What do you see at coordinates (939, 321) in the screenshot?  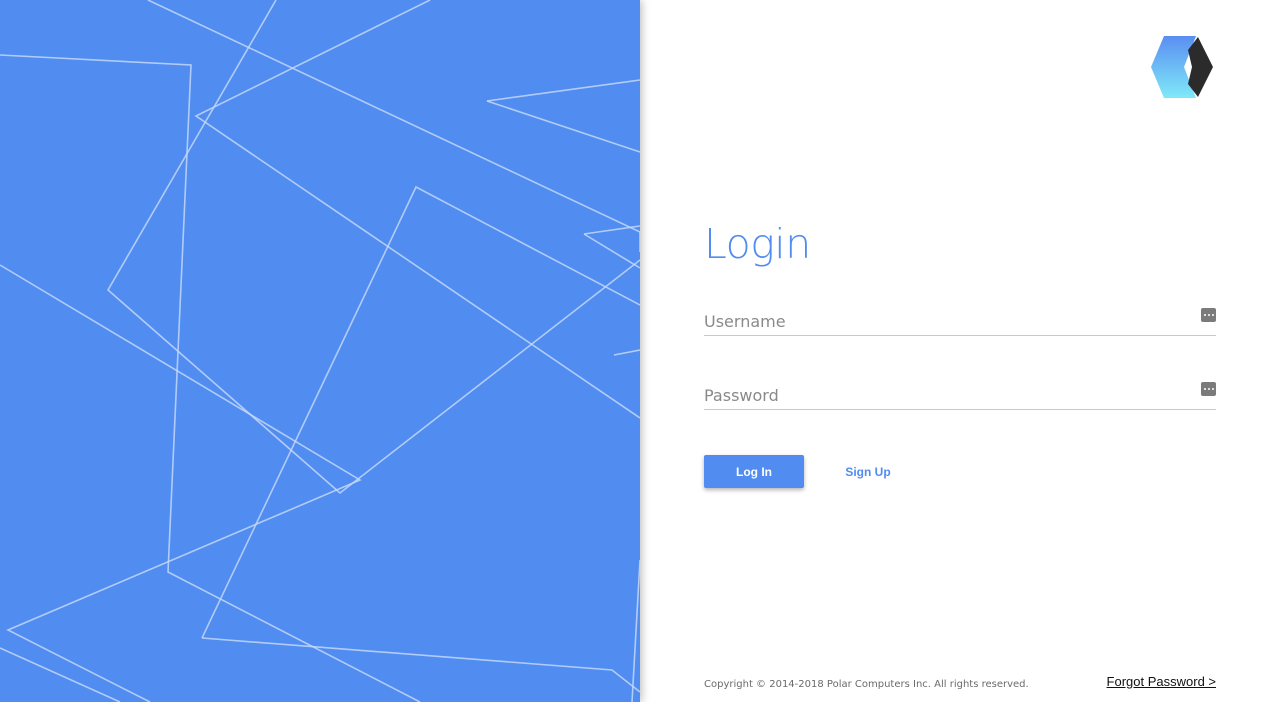 I see `username-input` at bounding box center [939, 321].